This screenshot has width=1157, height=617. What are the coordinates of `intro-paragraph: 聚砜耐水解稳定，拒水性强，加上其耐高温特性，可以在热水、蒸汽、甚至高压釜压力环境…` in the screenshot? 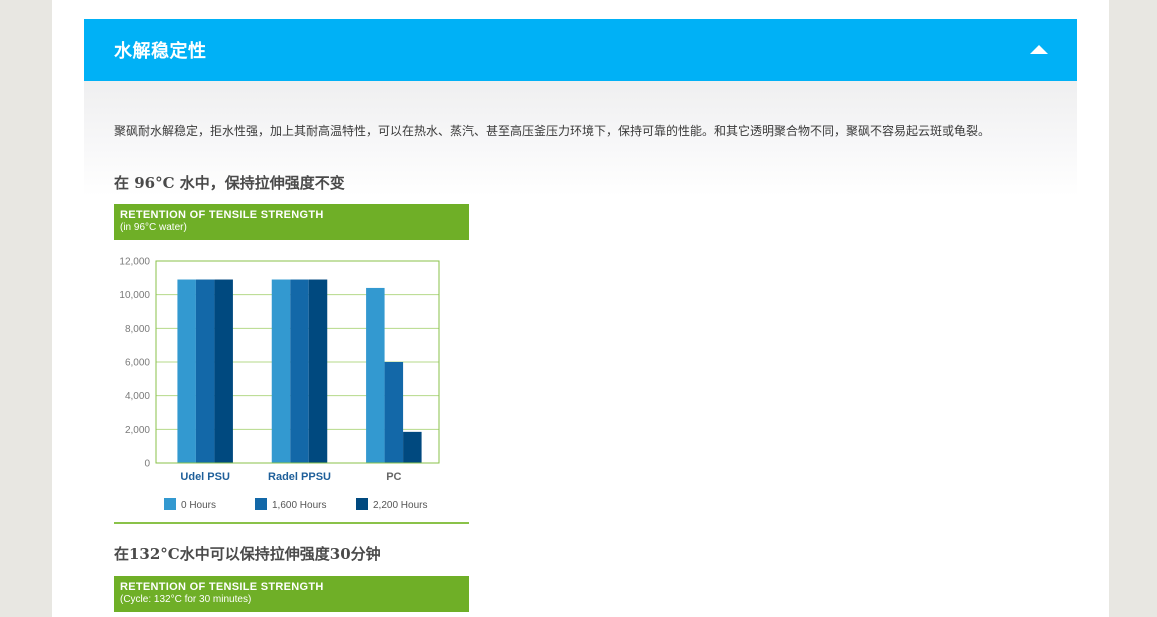 It's located at (552, 131).